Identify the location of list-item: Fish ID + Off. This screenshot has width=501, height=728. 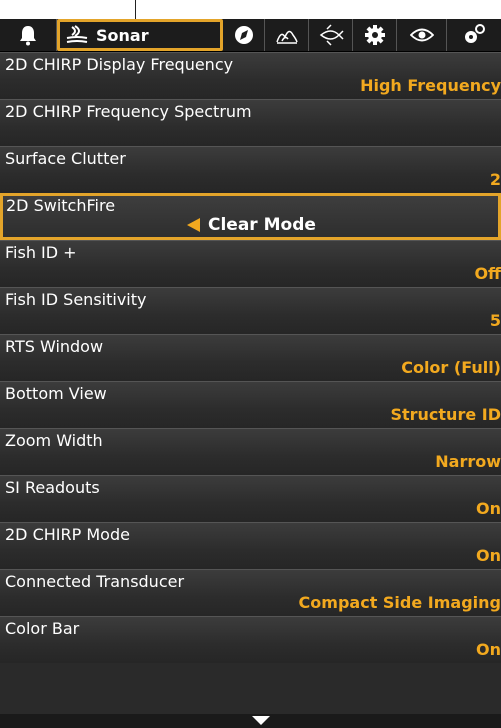
(250, 263).